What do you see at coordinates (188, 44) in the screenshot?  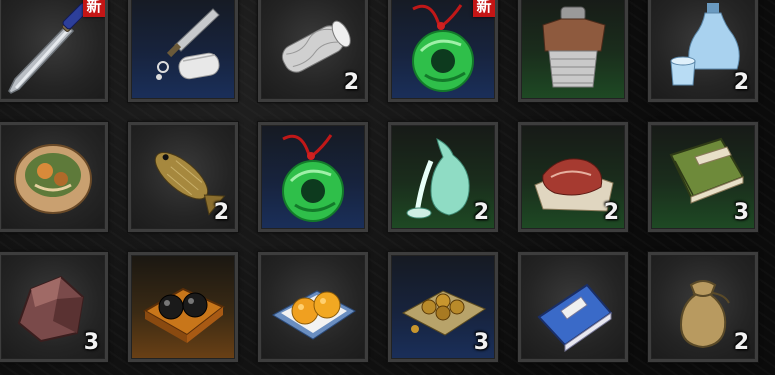 I see `kunai-scroll-icon` at bounding box center [188, 44].